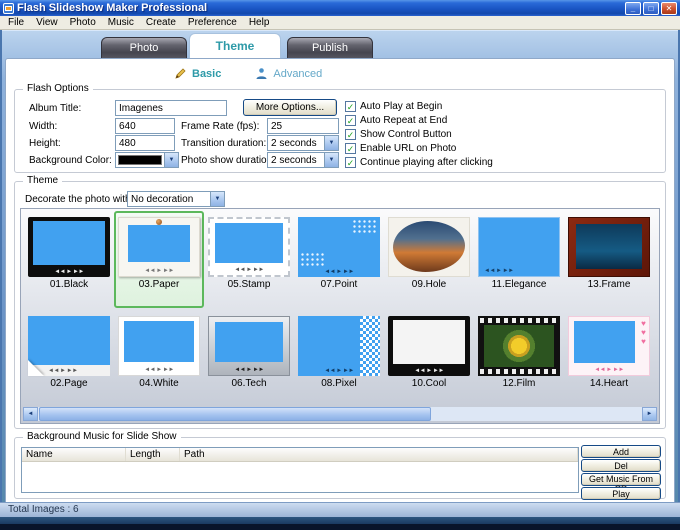  What do you see at coordinates (207, 73) in the screenshot?
I see `tab-basic-label: Basic` at bounding box center [207, 73].